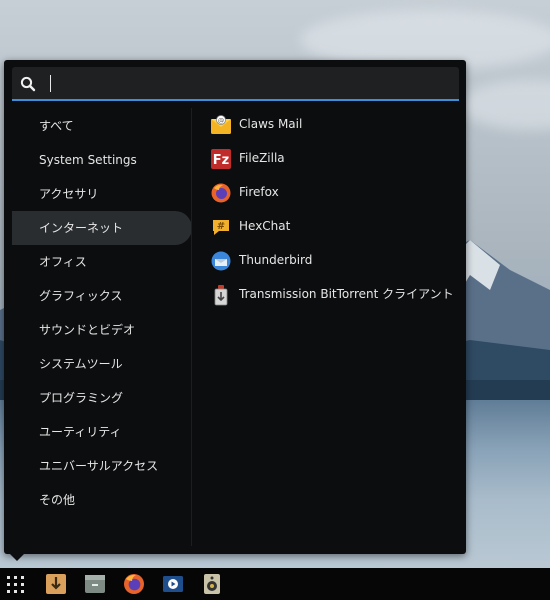 The width and height of the screenshot is (550, 600). What do you see at coordinates (265, 226) in the screenshot?
I see `app-label: HexChat` at bounding box center [265, 226].